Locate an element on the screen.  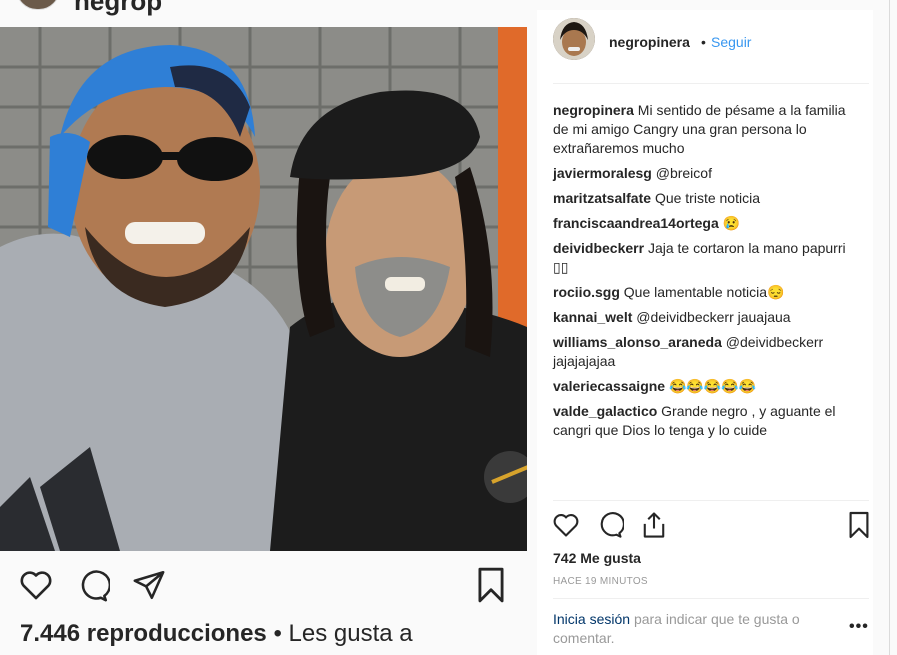
comment-text: Que lamentable noticia😔 is located at coordinates (704, 292).